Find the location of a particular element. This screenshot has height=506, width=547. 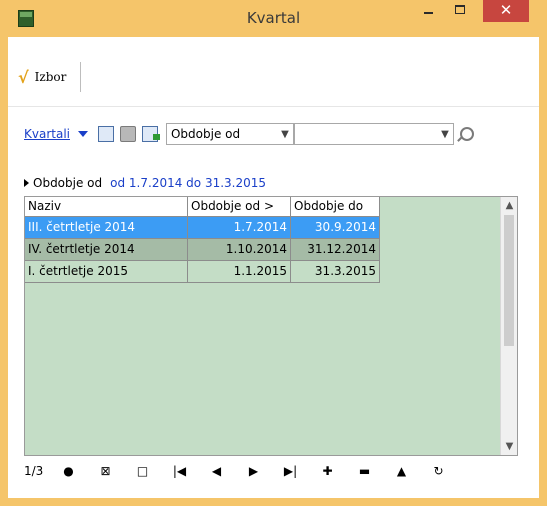

search-icon is located at coordinates (466, 134).